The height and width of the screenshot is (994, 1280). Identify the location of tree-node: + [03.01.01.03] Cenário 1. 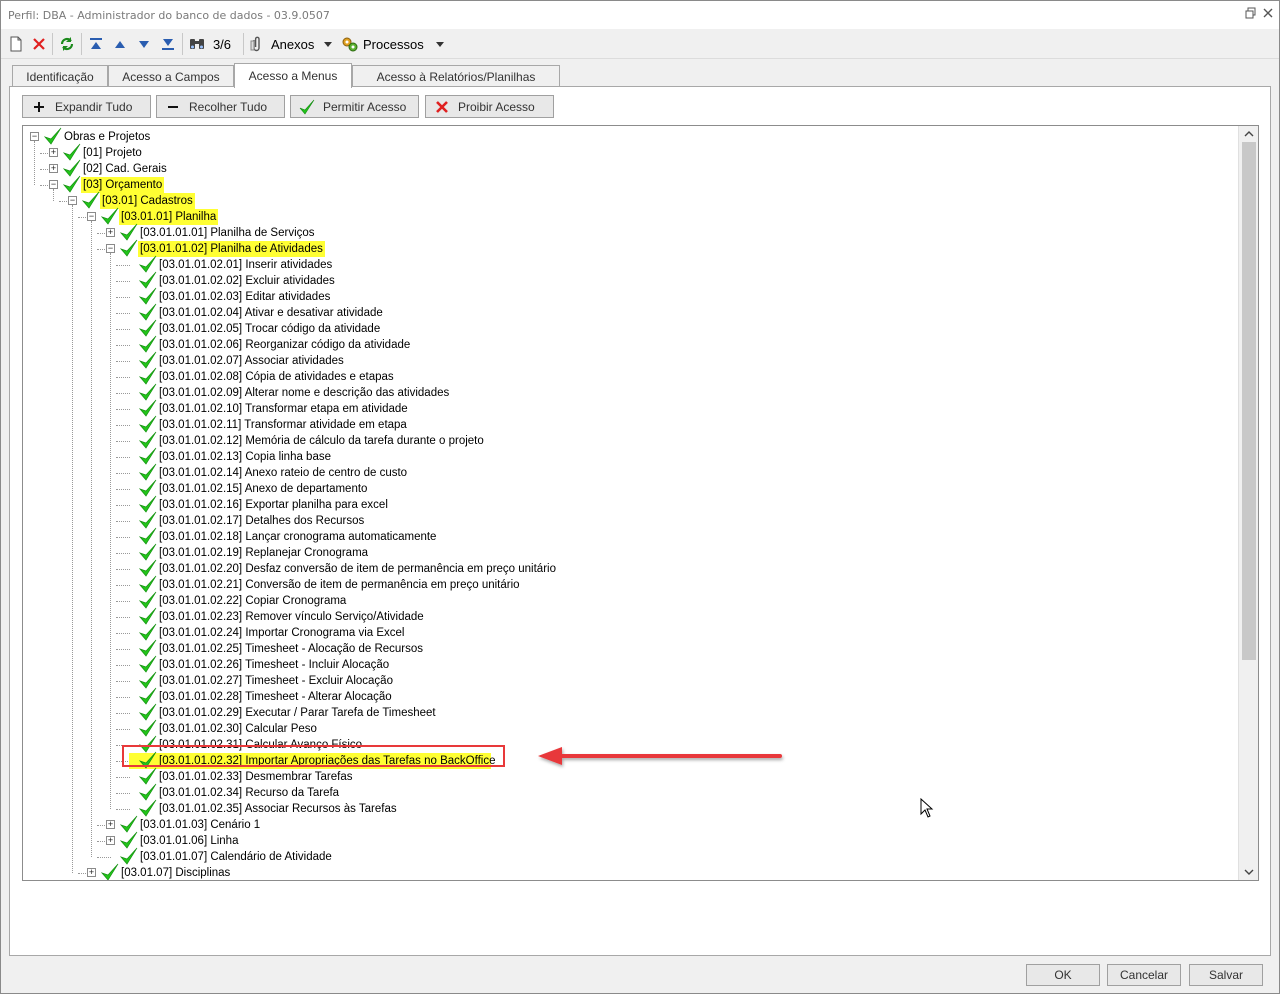
(623, 824).